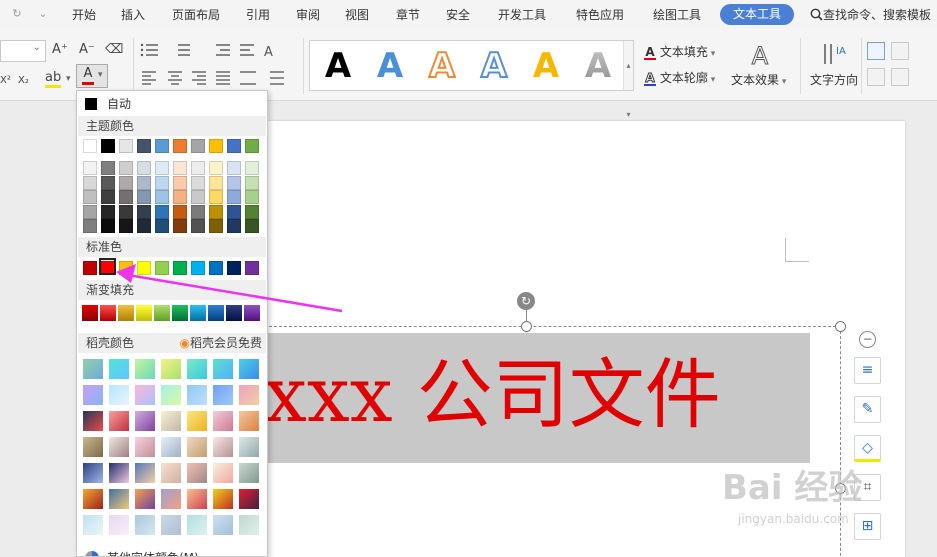  I want to click on text-fill-button: A 文本填充 ▾, so click(679, 53).